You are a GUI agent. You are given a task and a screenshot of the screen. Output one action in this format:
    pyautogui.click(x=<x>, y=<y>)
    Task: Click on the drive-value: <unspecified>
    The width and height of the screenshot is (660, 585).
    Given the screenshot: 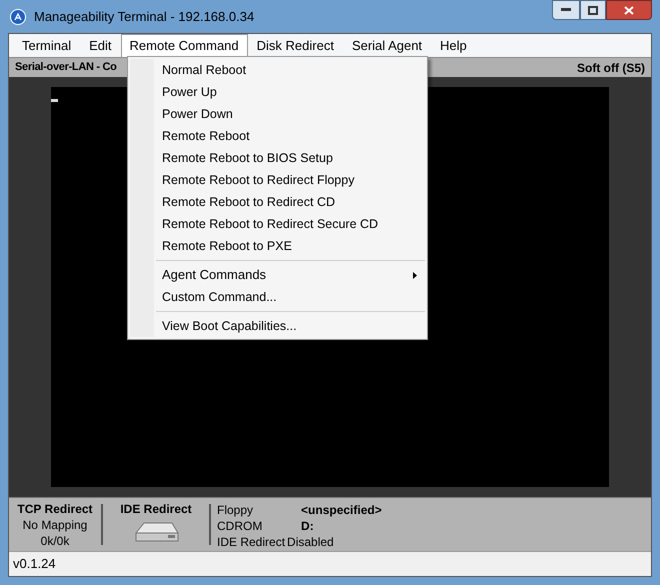 What is the action you would take?
    pyautogui.click(x=341, y=510)
    